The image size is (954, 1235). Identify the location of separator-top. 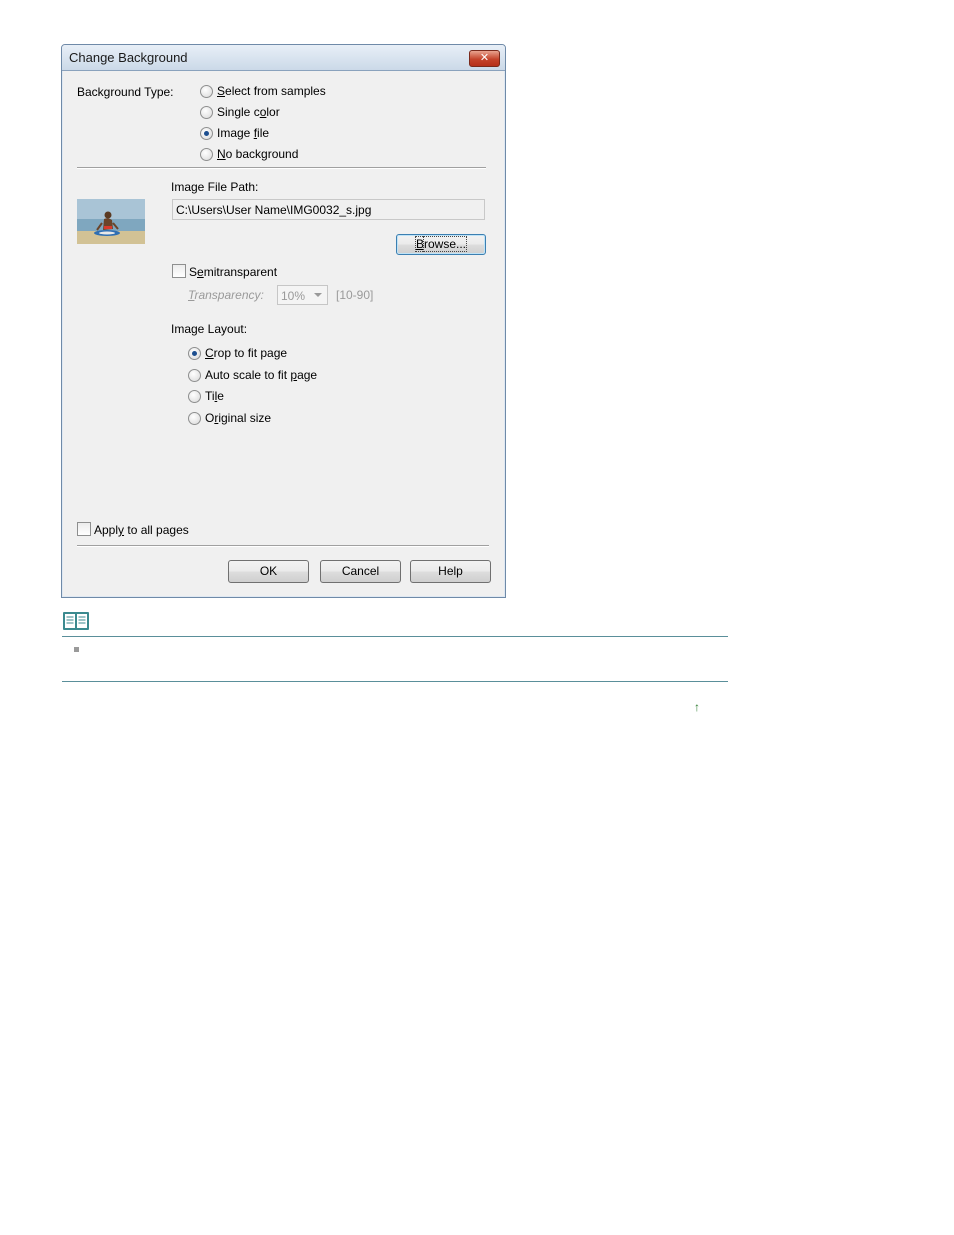
(281, 168).